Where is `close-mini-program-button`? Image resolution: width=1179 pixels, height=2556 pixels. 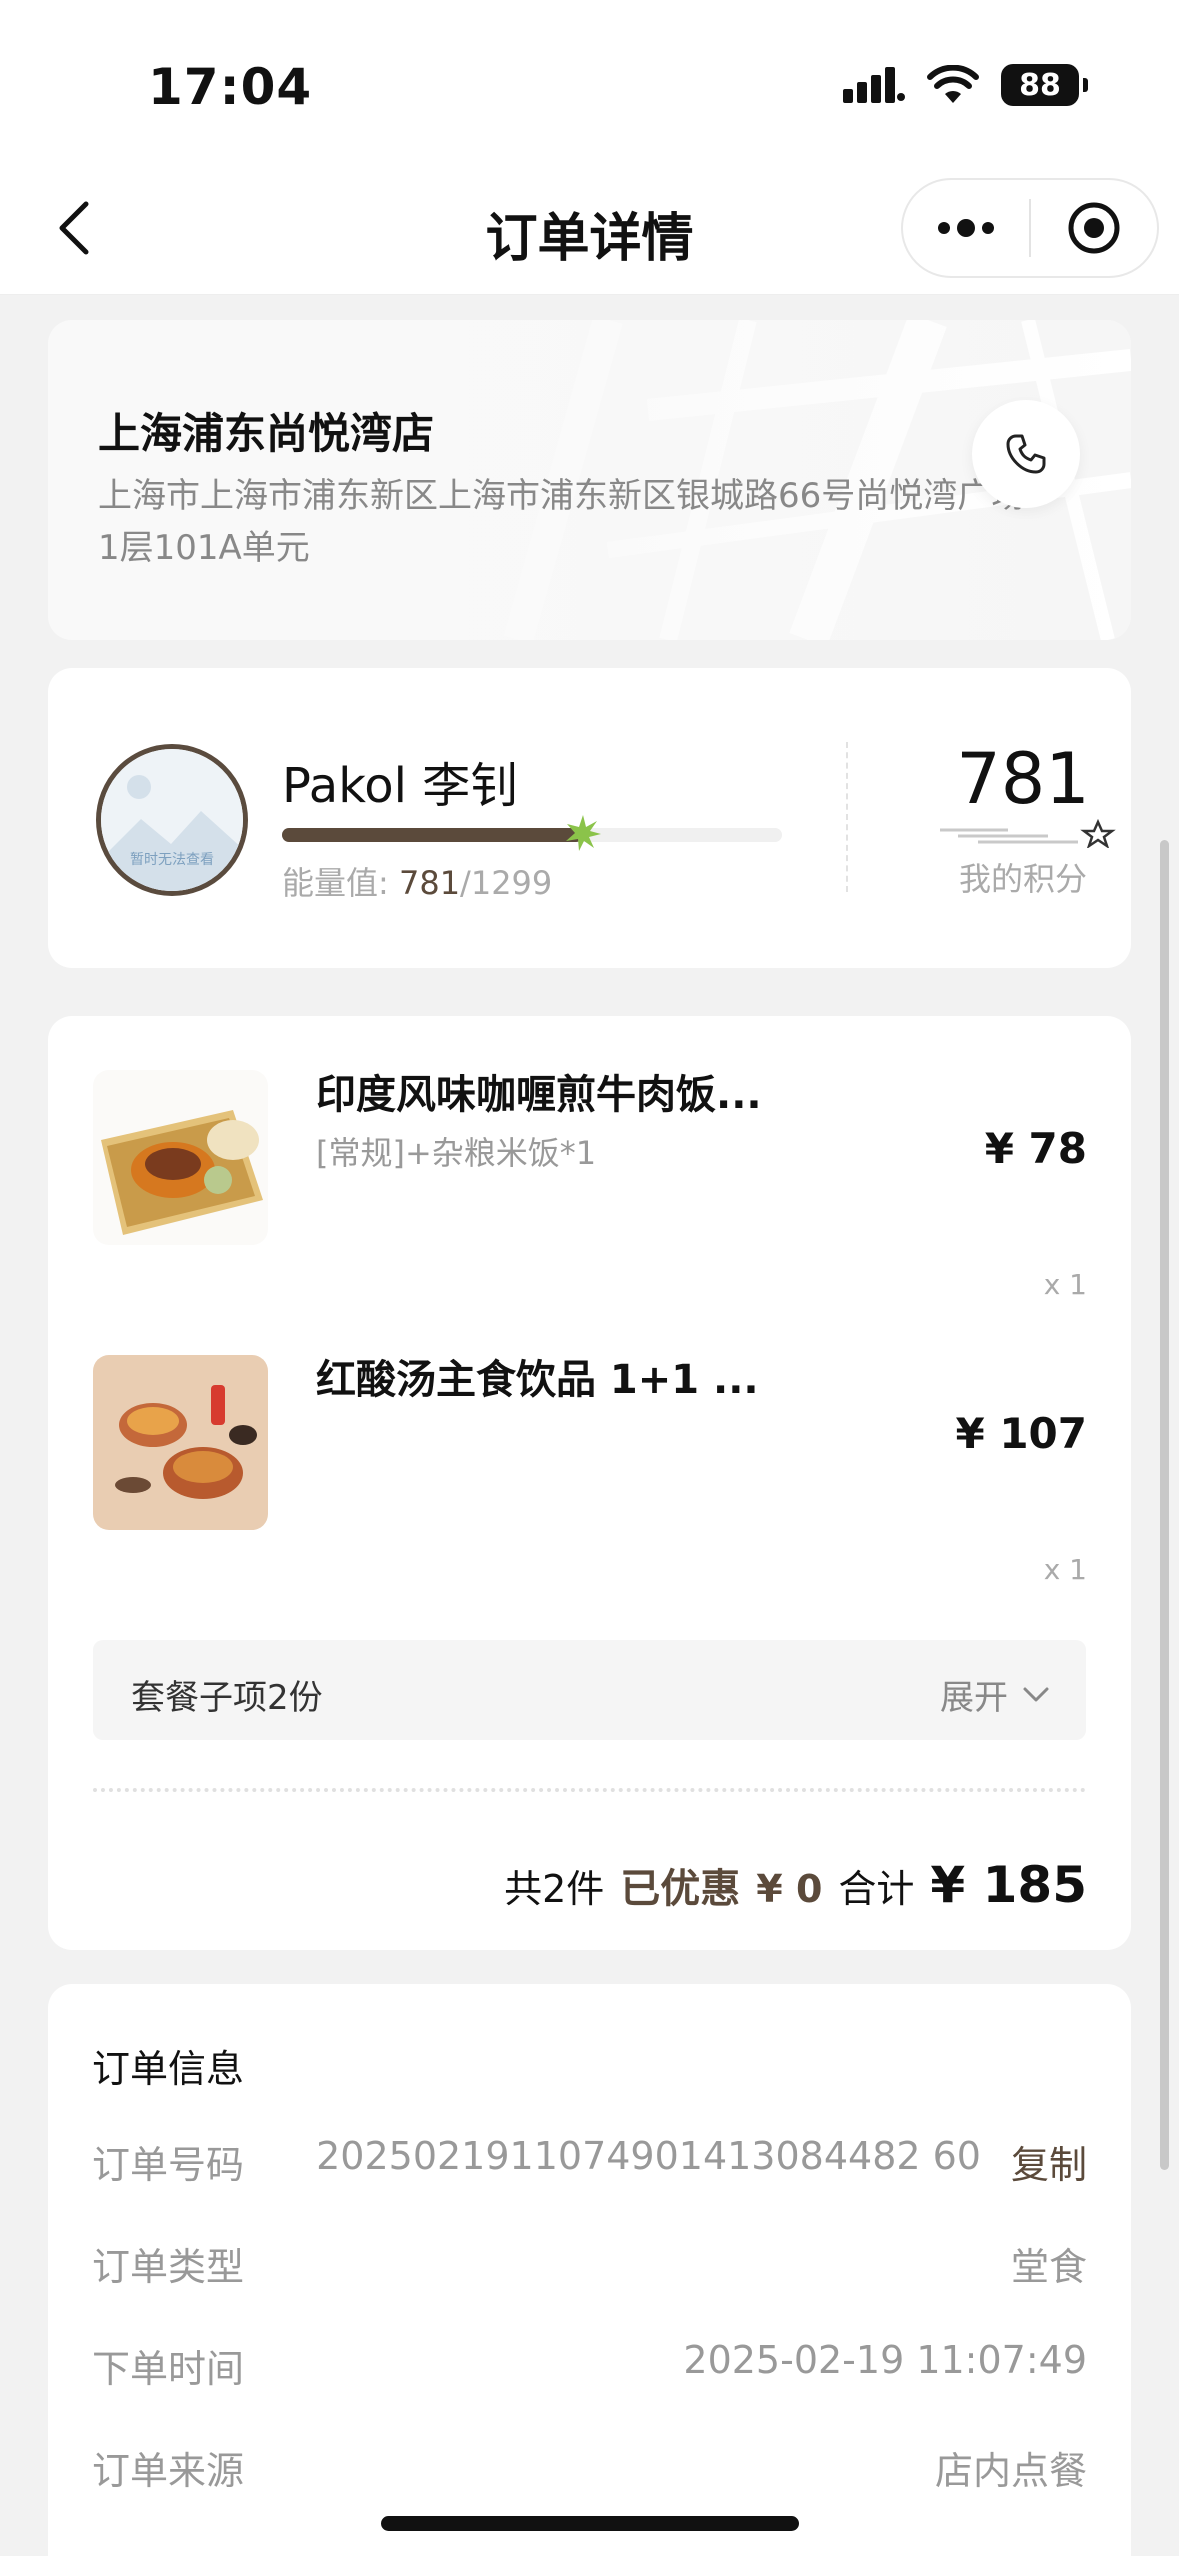
close-mini-program-button is located at coordinates (1094, 228).